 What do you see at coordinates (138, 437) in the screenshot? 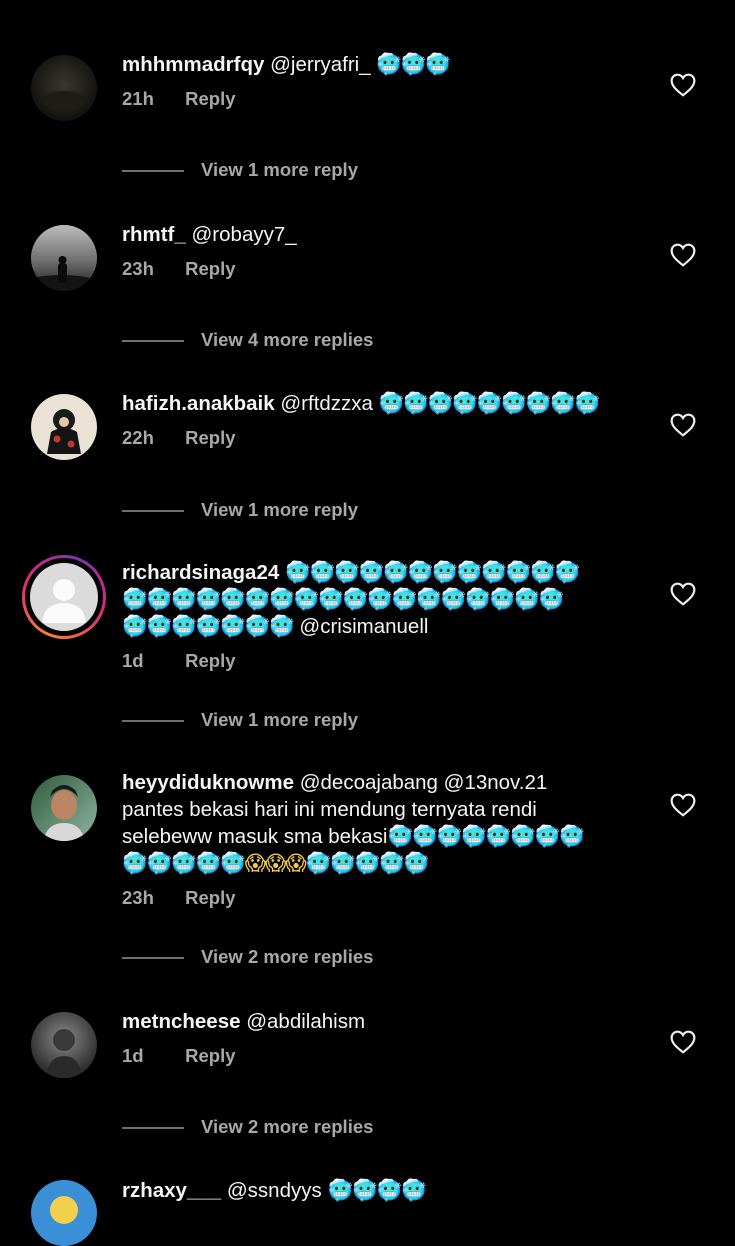
I see `comment-time: 22h` at bounding box center [138, 437].